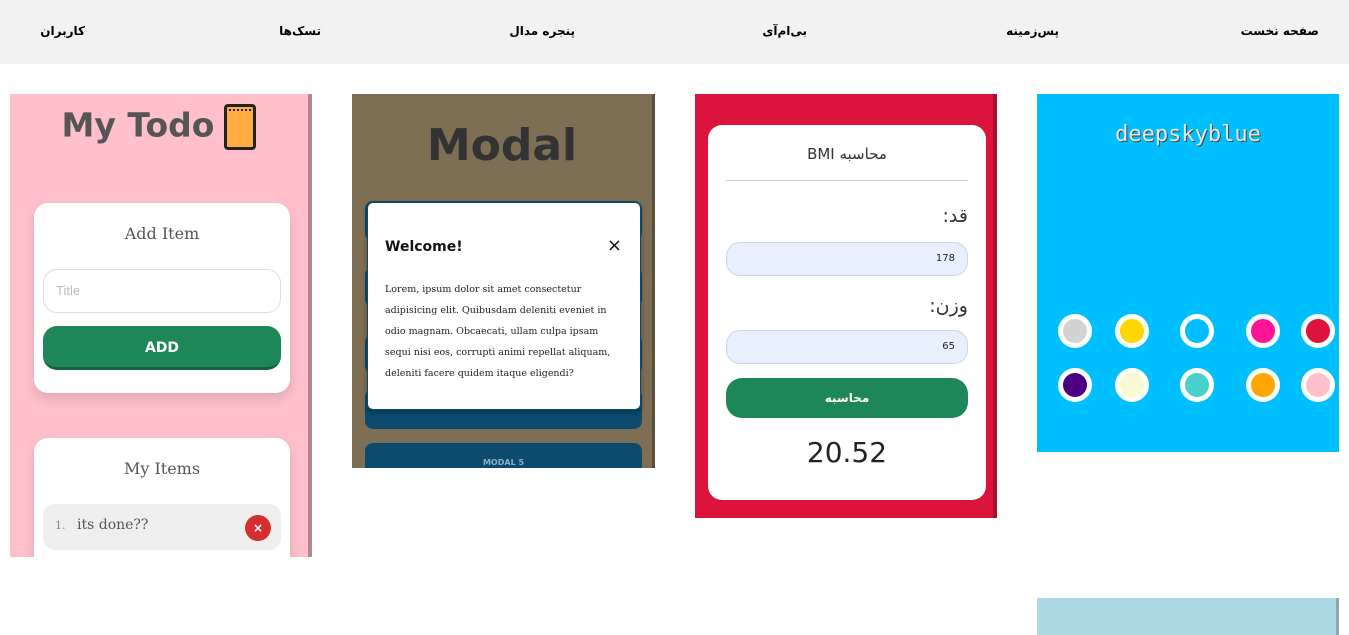 This screenshot has height=635, width=1349. What do you see at coordinates (1188, 616) in the screenshot?
I see `next-card-preview` at bounding box center [1188, 616].